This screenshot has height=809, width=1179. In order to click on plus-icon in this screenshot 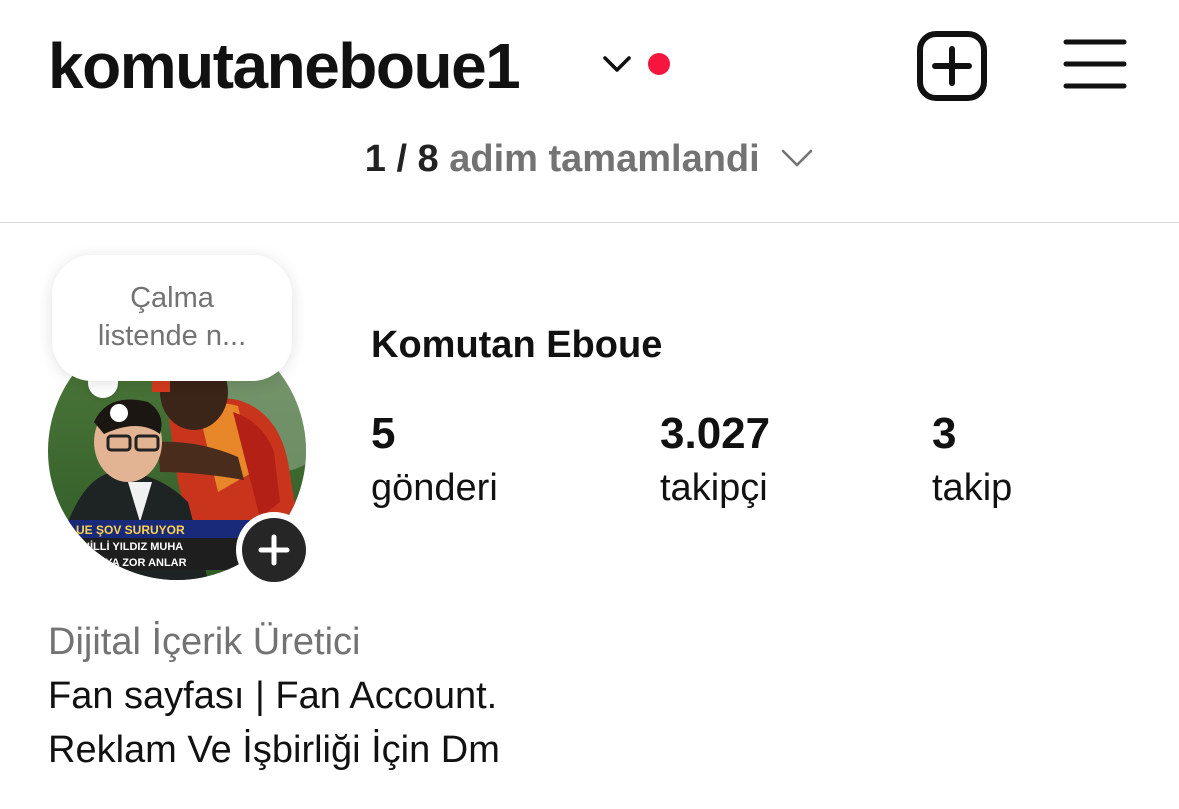, I will do `click(274, 550)`.